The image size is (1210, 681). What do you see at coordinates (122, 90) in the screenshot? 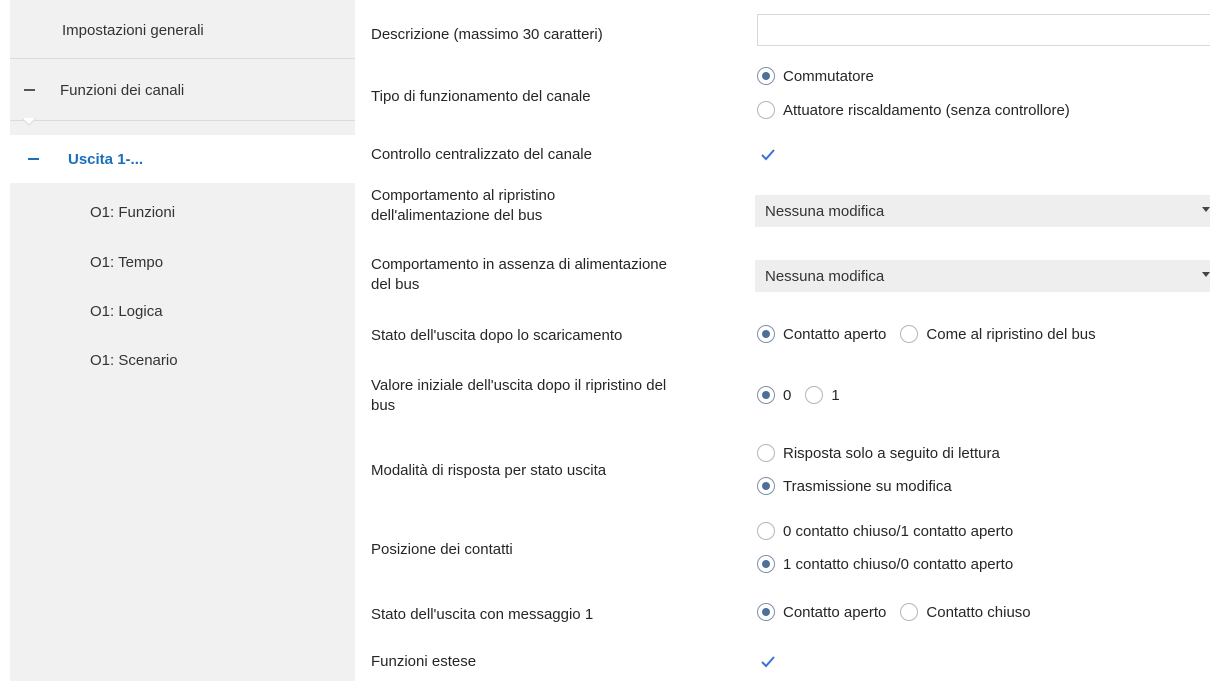
I see `sidebar-item-label: Funzioni dei canali` at bounding box center [122, 90].